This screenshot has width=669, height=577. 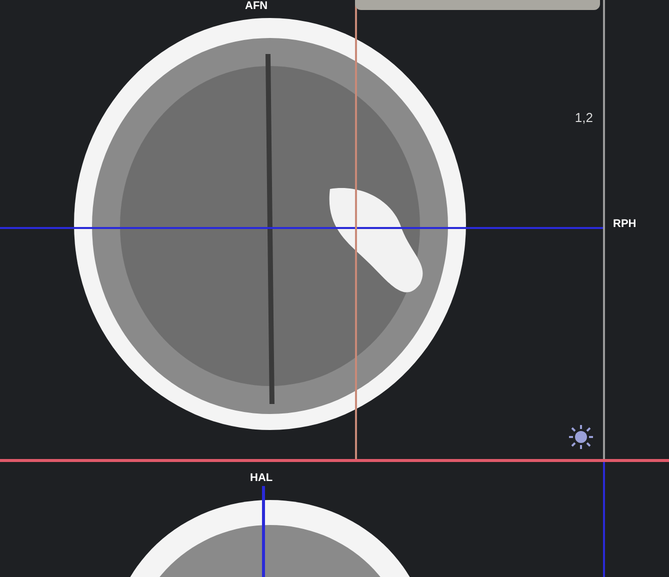 What do you see at coordinates (583, 118) in the screenshot?
I see `zoom-value: 1,2` at bounding box center [583, 118].